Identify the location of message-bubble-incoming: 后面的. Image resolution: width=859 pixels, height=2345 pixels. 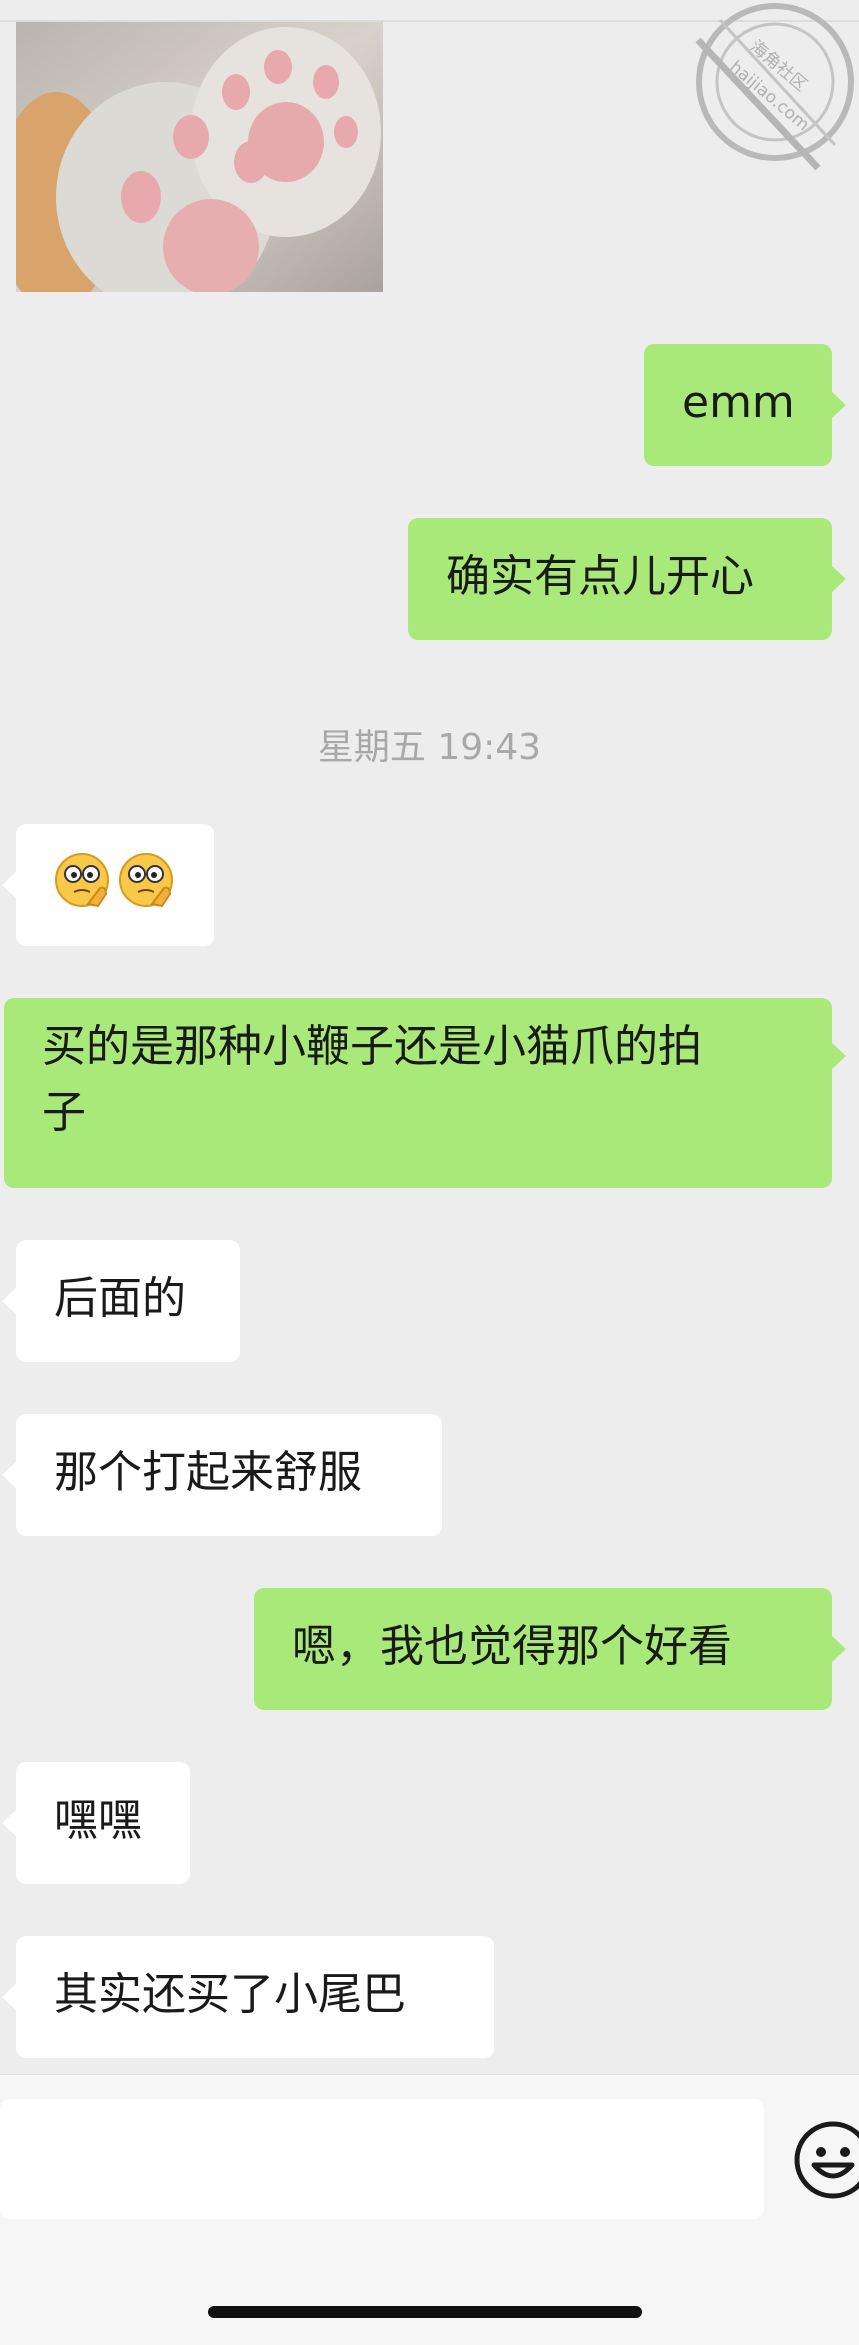
(121, 1301).